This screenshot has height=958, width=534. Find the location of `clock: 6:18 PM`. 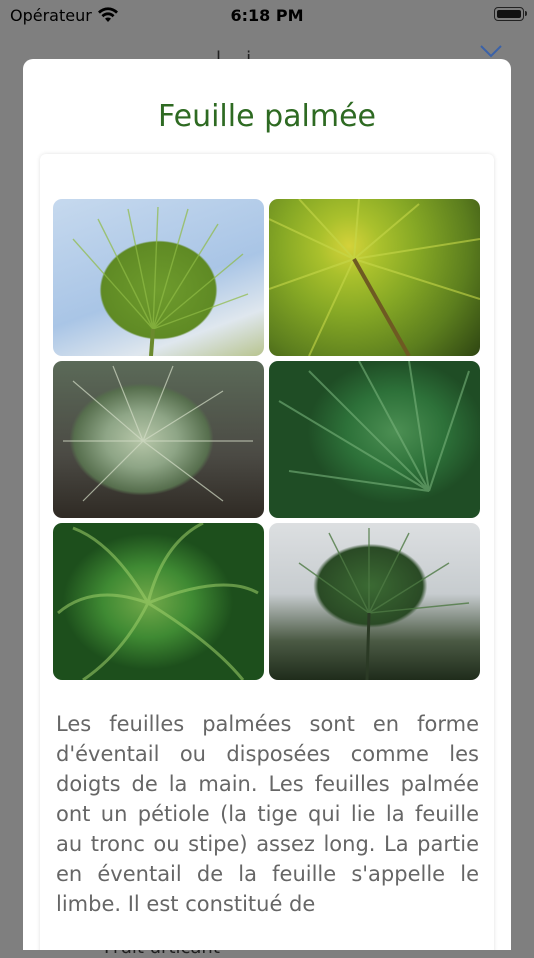

clock: 6:18 PM is located at coordinates (267, 15).